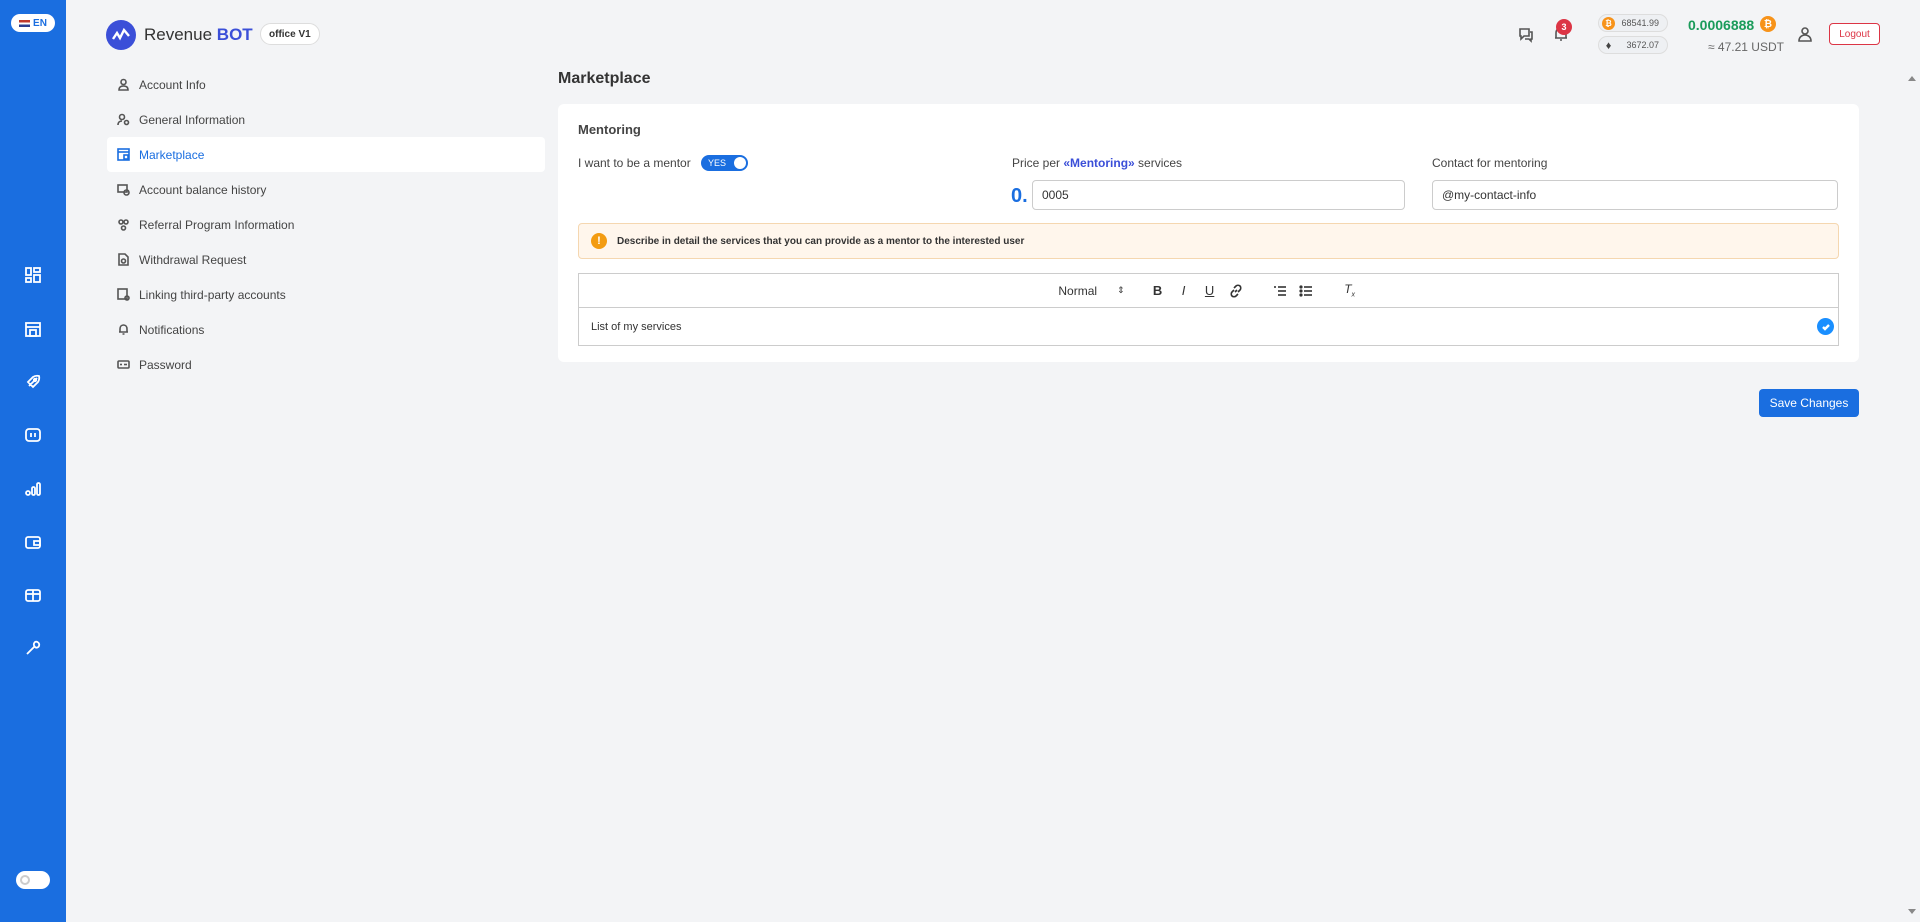 This screenshot has height=922, width=1920. I want to click on btc-price: 68541.99, so click(1640, 23).